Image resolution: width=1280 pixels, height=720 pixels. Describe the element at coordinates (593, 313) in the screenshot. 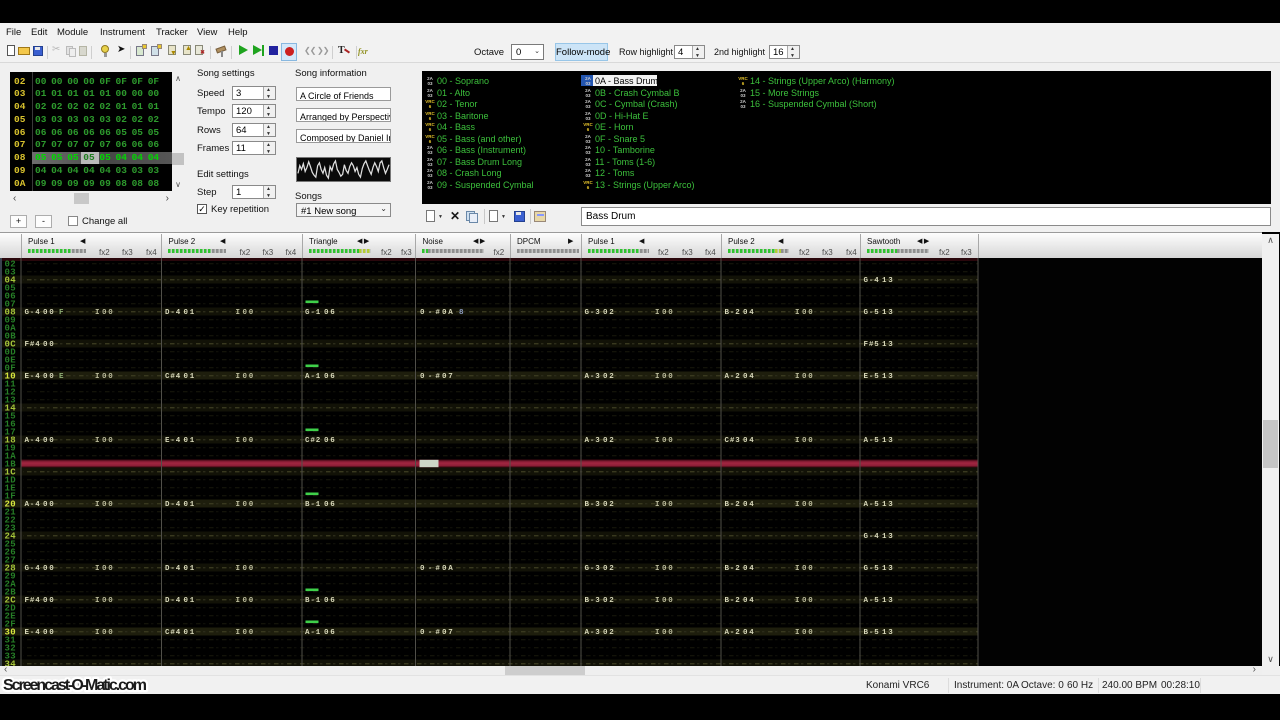

I see `svg-text: G-3` at that location.